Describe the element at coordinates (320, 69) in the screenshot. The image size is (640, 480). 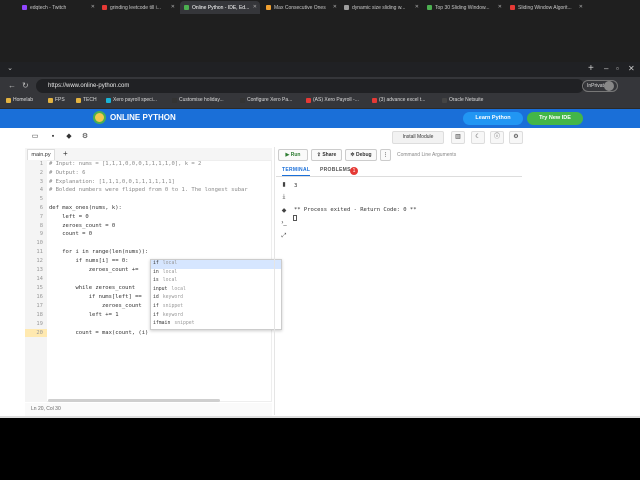
I see `tab-bar` at that location.